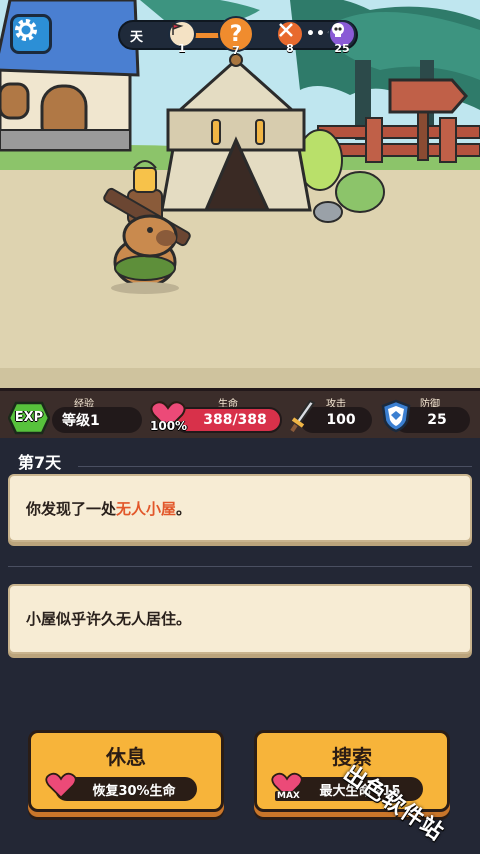  What do you see at coordinates (288, 796) in the screenshot?
I see `max-tag: MAX` at bounding box center [288, 796].